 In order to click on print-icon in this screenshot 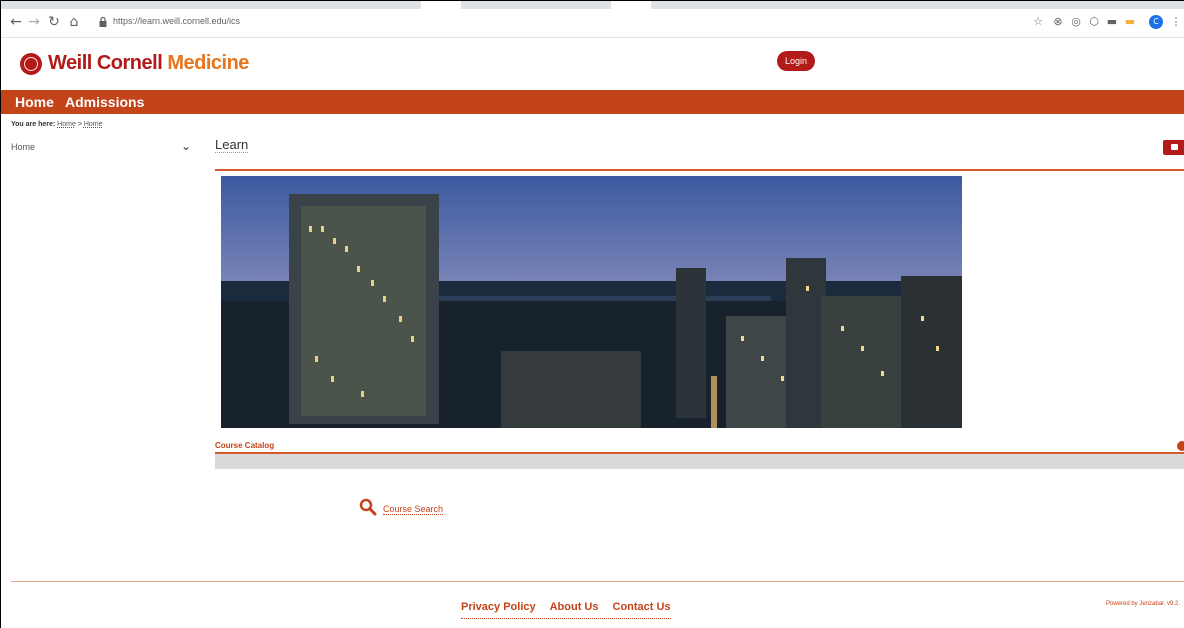, I will do `click(1173, 147)`.